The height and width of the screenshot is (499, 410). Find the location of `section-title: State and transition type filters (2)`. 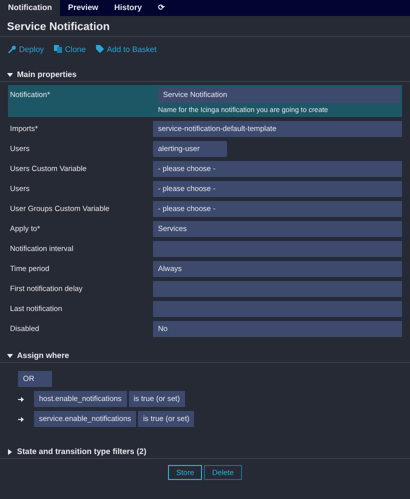

section-title: State and transition type filters (2) is located at coordinates (81, 451).